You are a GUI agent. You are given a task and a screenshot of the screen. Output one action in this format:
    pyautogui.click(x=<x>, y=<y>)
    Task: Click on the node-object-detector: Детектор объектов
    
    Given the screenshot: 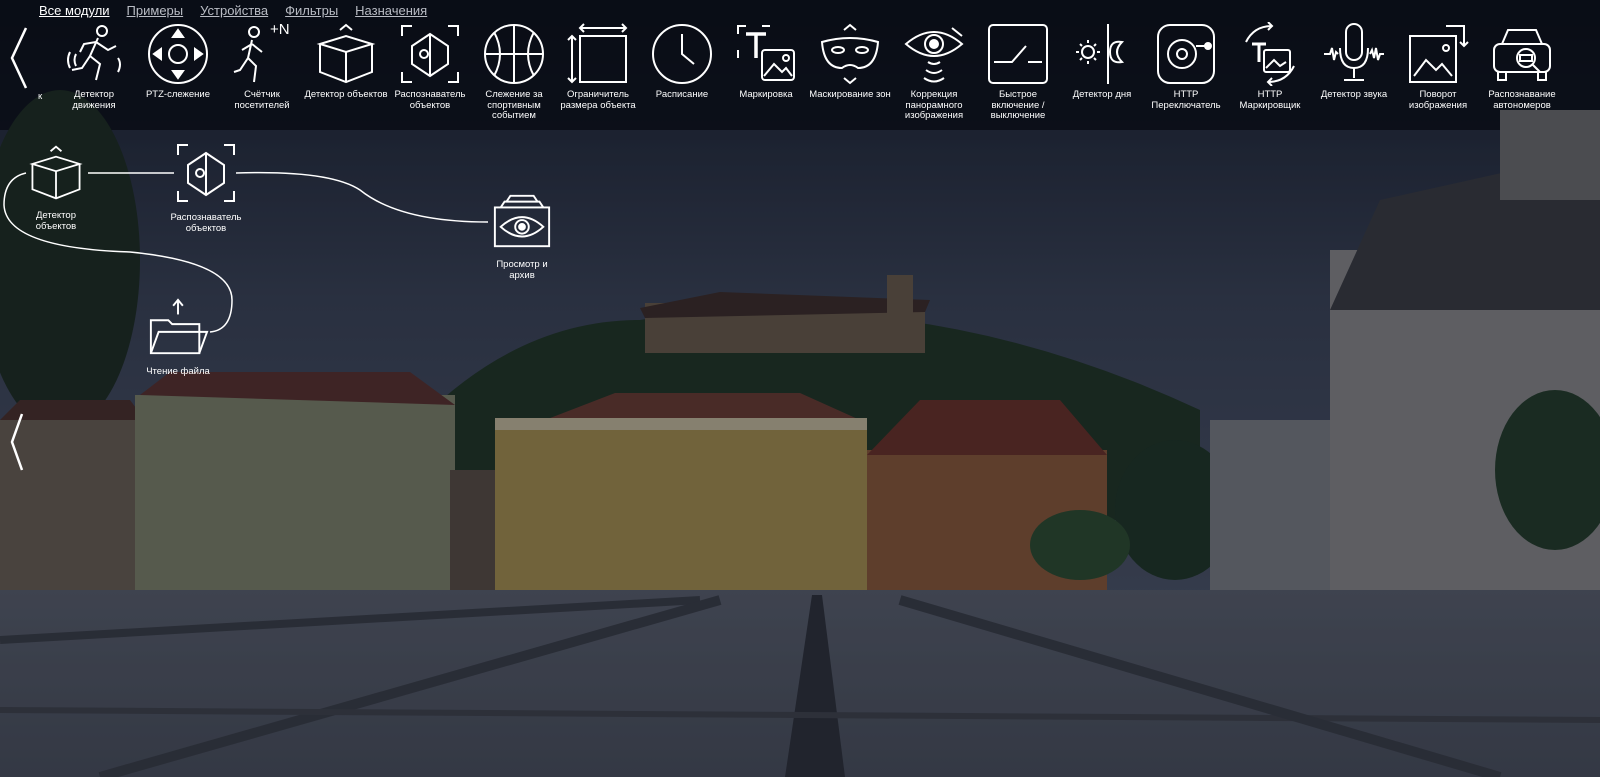 What is the action you would take?
    pyautogui.click(x=56, y=187)
    